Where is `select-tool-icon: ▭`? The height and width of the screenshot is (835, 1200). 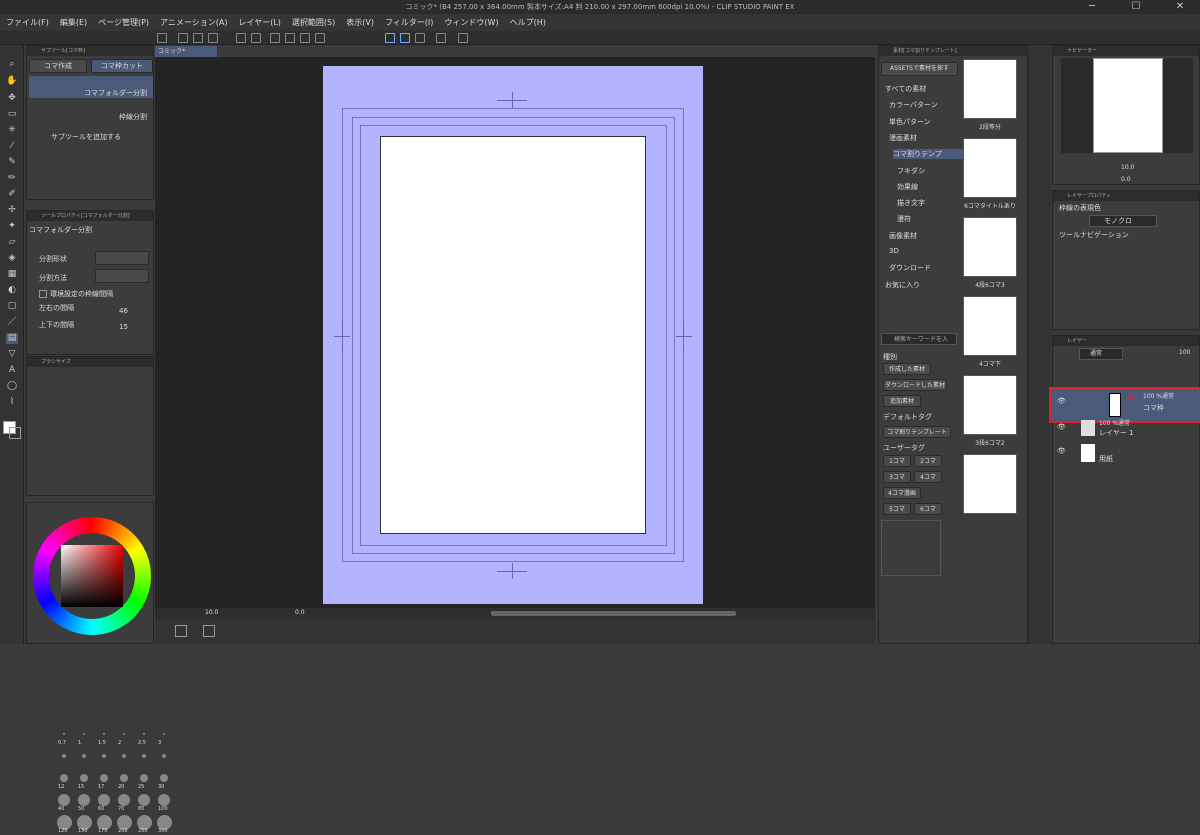 select-tool-icon: ▭ is located at coordinates (12, 114).